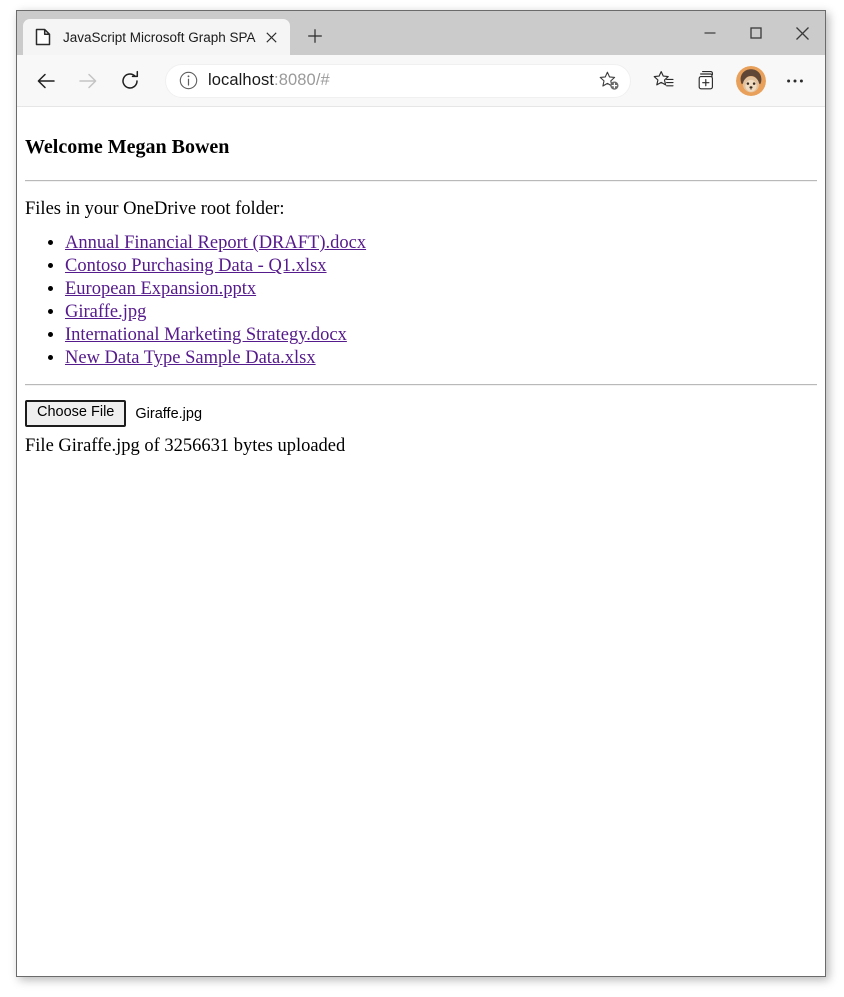 The height and width of the screenshot is (997, 844). I want to click on window-controls, so click(756, 33).